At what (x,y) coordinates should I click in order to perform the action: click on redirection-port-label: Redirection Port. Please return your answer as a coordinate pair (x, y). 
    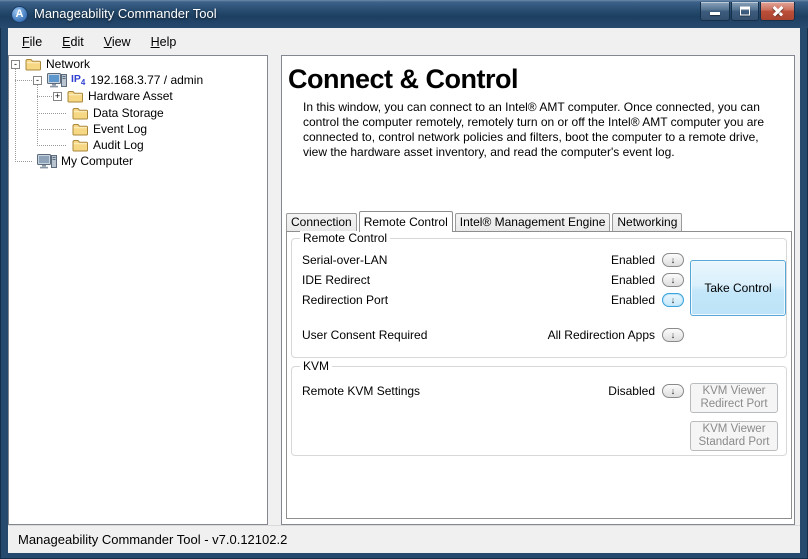
    Looking at the image, I should click on (345, 300).